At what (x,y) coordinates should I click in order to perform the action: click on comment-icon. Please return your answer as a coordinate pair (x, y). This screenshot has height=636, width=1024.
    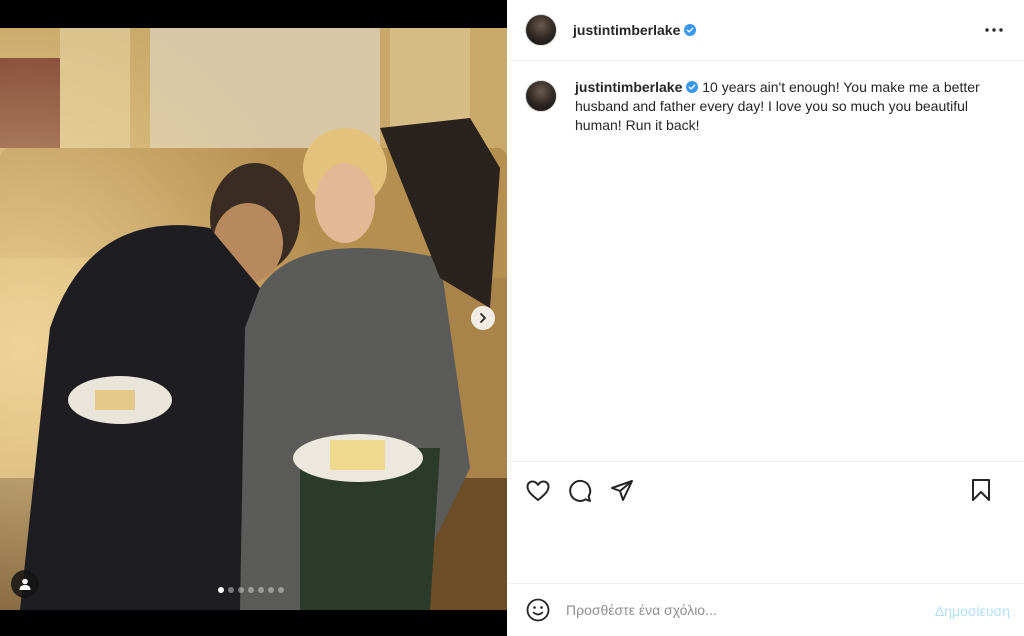
    Looking at the image, I should click on (580, 490).